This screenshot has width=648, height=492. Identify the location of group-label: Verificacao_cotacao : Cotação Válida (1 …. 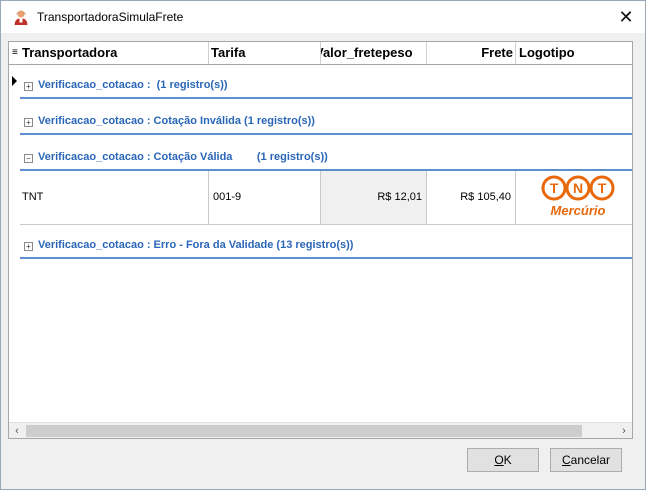
(183, 157).